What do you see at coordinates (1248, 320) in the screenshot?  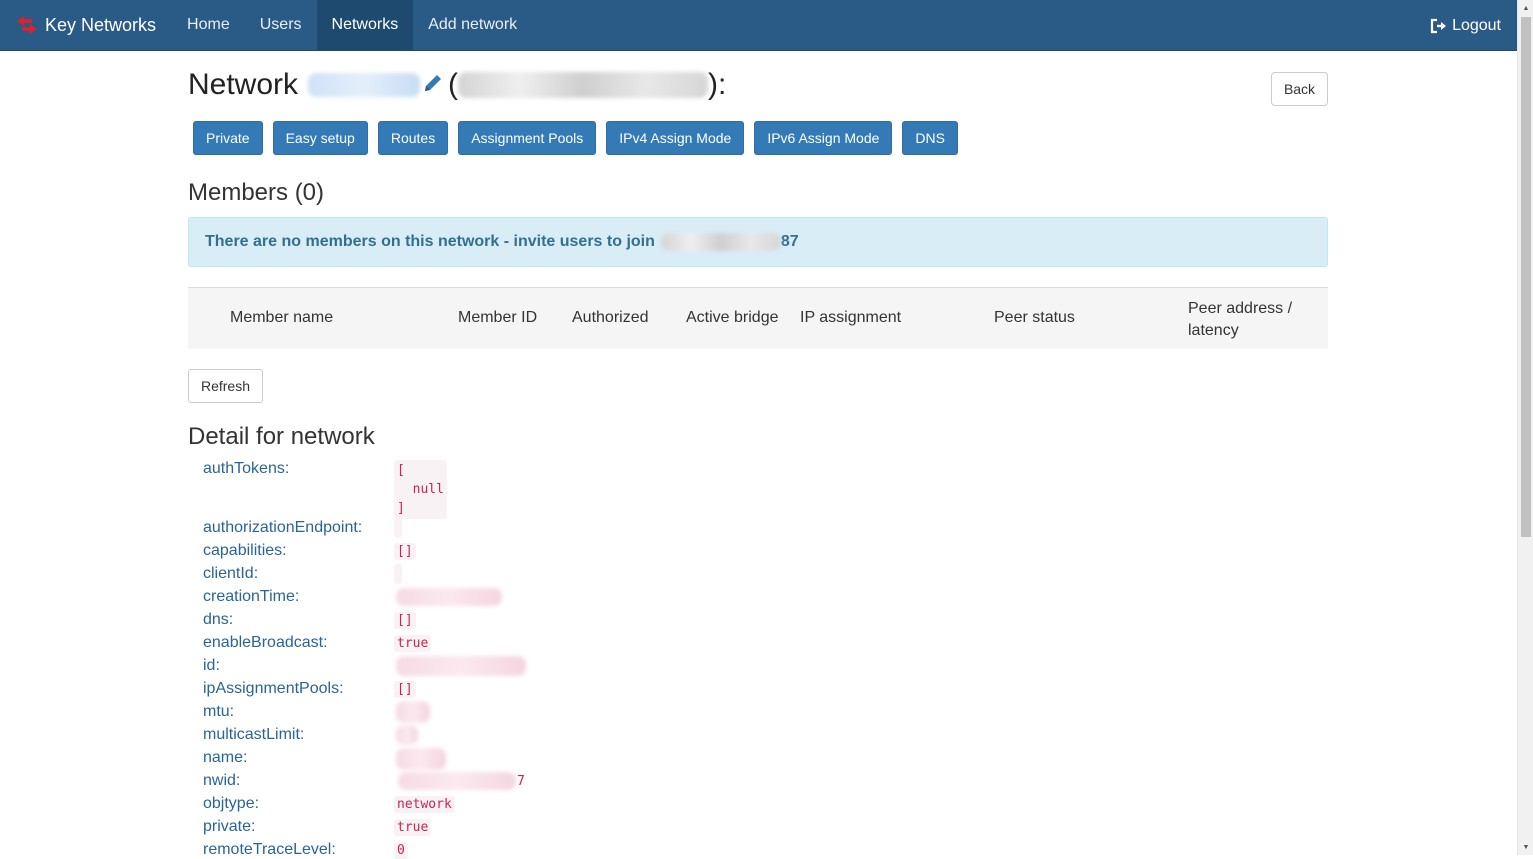 I see `col-peer-address-latency: Peer address / latency` at bounding box center [1248, 320].